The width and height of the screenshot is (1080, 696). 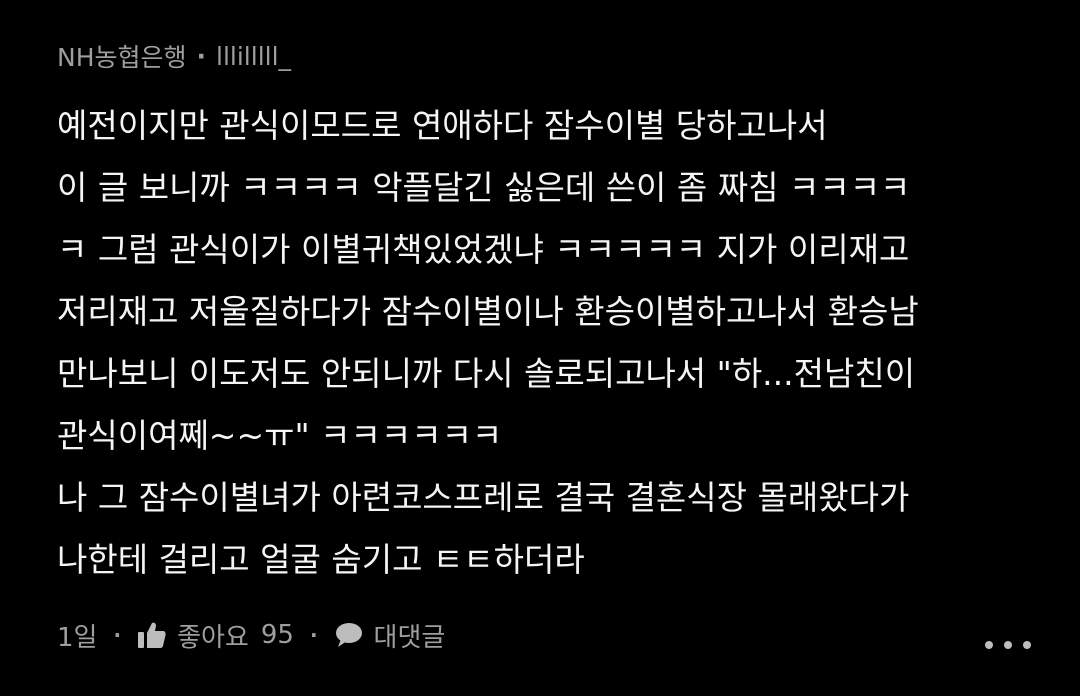 I want to click on comment-line: 나한테 걸리고 얼굴 숨기고 ㅌㅌ하더라, so click(x=321, y=559).